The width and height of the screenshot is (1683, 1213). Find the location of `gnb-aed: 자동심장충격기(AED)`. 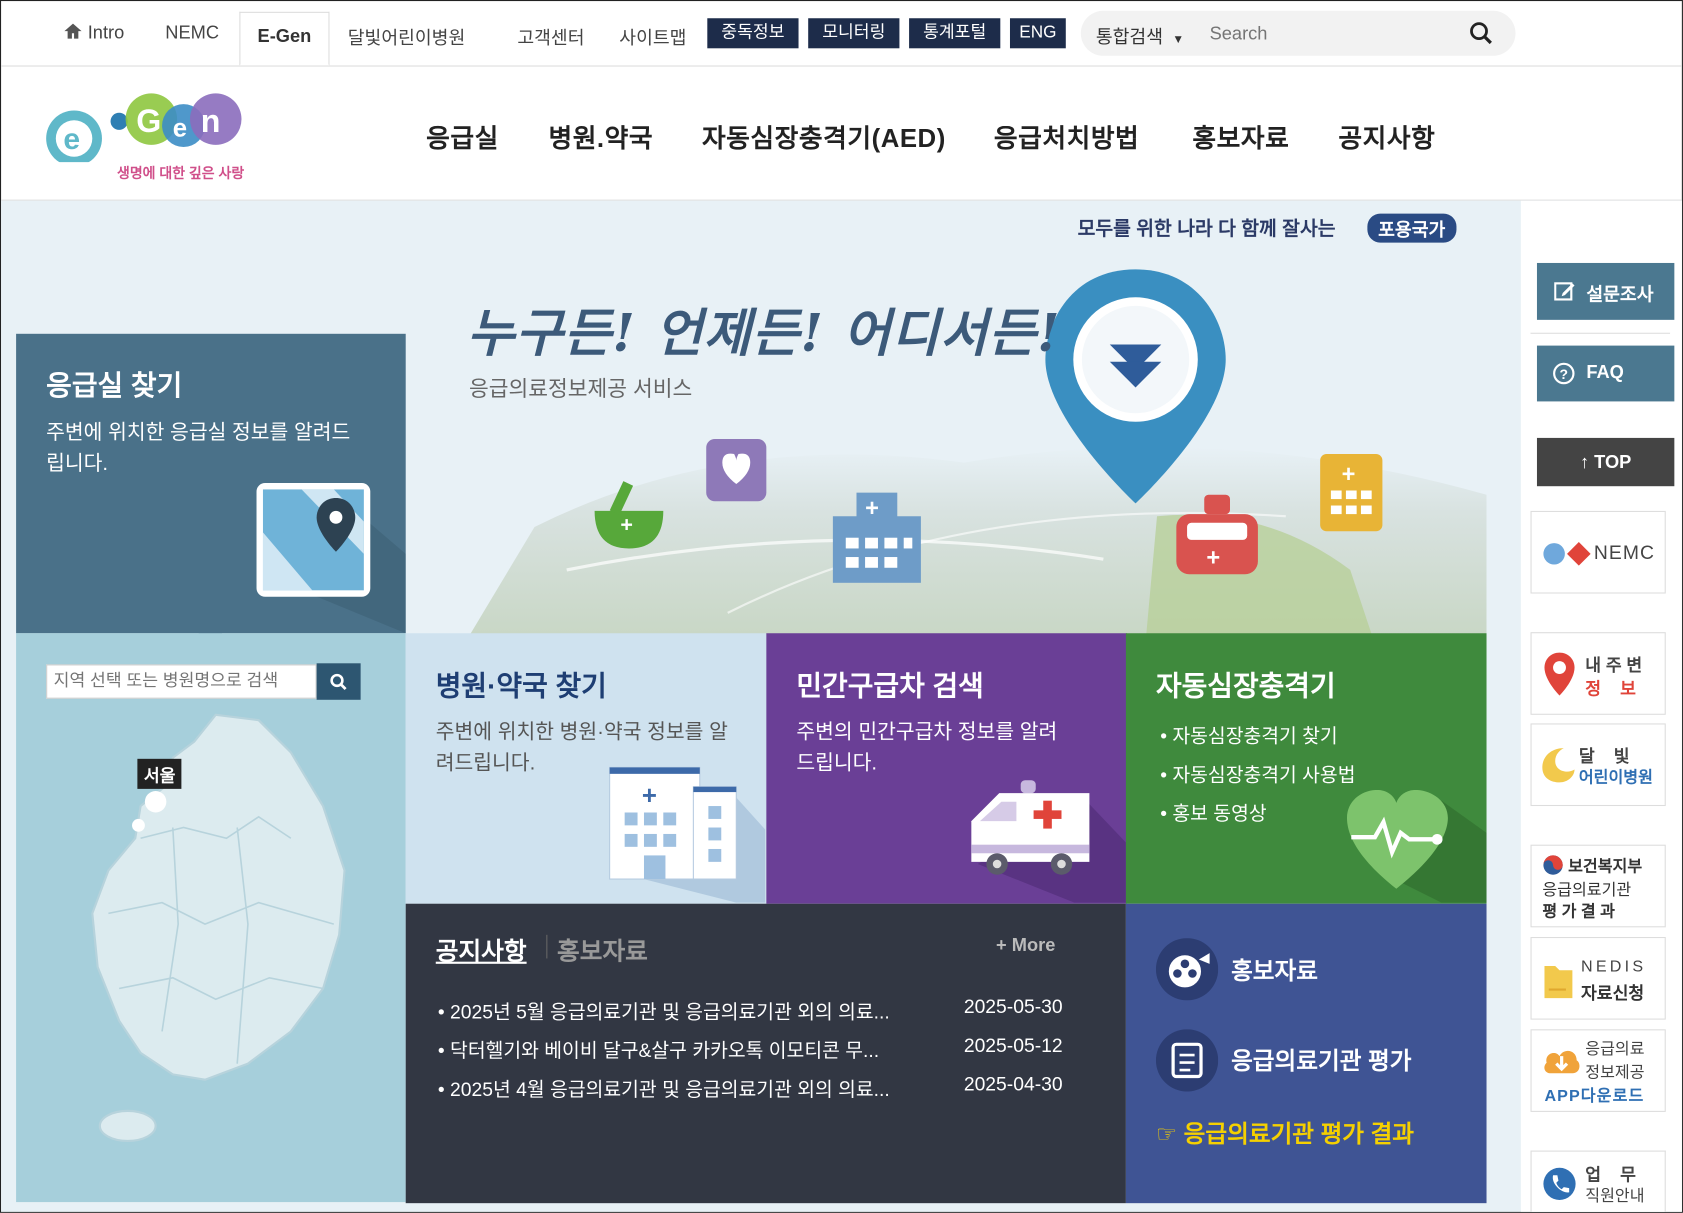

gnb-aed: 자동심장충격기(AED) is located at coordinates (824, 136).